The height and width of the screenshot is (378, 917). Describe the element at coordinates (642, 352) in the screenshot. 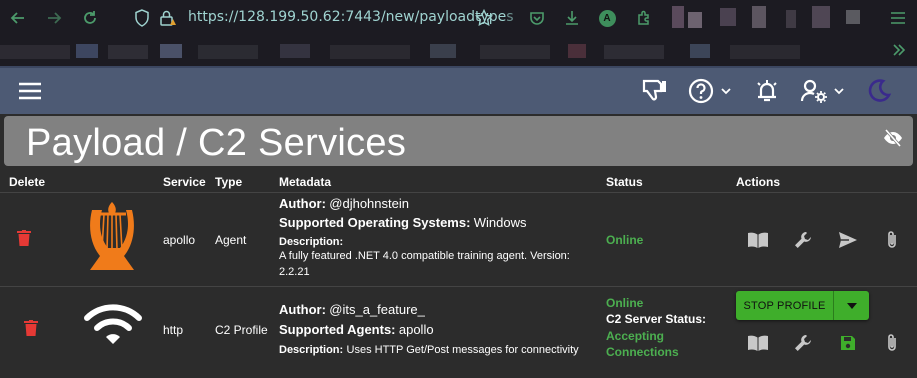

I see `server-status-value-line2: Connections` at that location.